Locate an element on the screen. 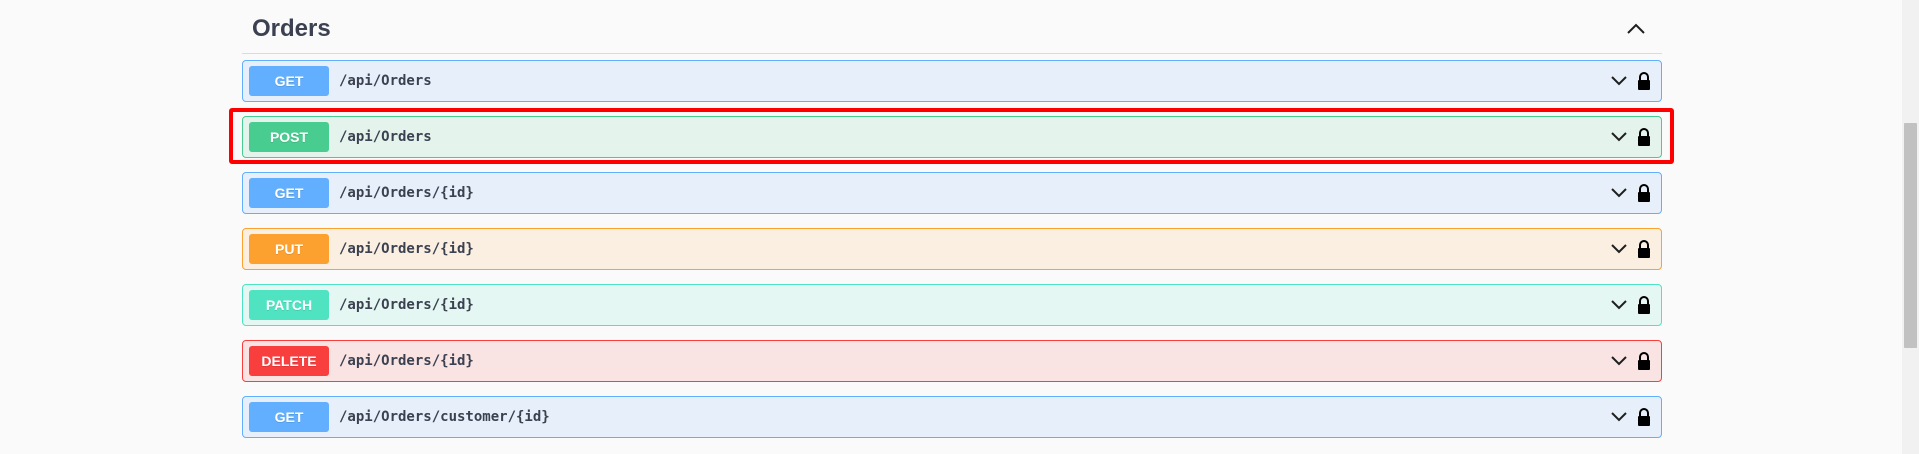 This screenshot has width=1919, height=454. method-badge: DELETE is located at coordinates (289, 361).